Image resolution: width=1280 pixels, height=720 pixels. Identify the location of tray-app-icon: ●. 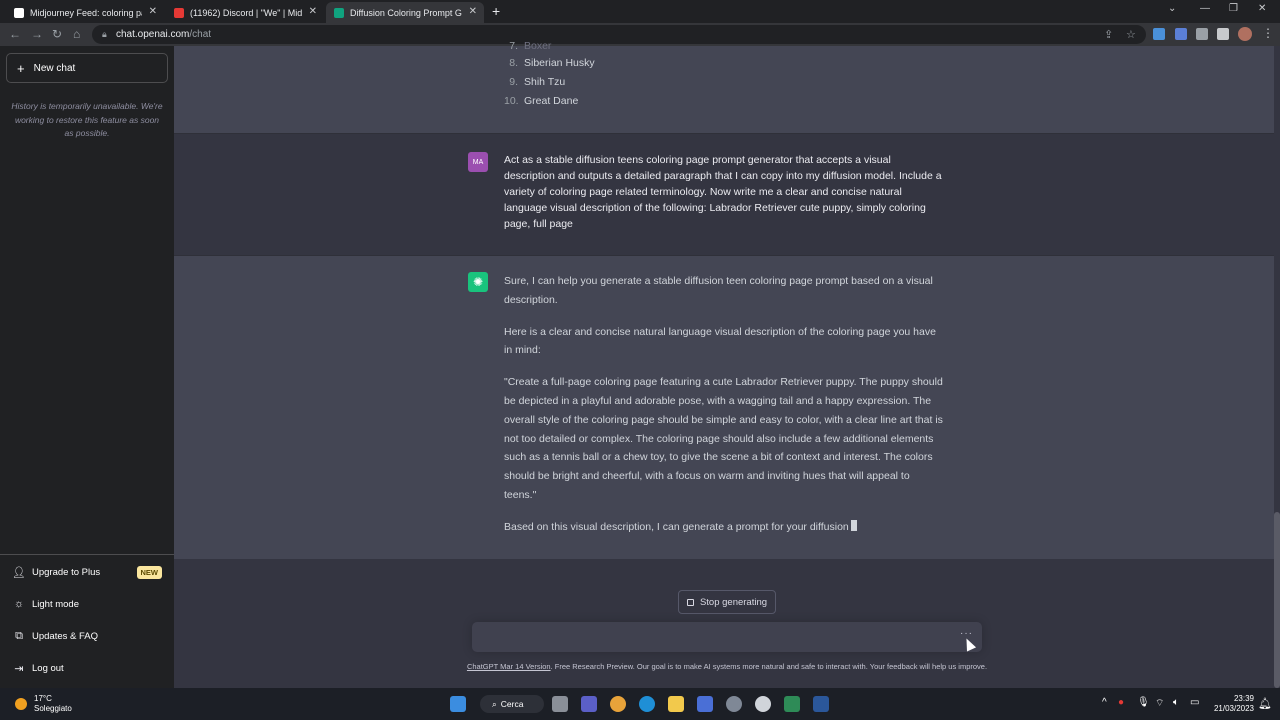
(1121, 702).